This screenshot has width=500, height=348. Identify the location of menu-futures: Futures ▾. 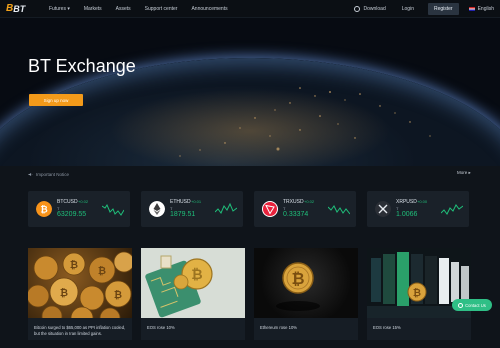
(59, 9).